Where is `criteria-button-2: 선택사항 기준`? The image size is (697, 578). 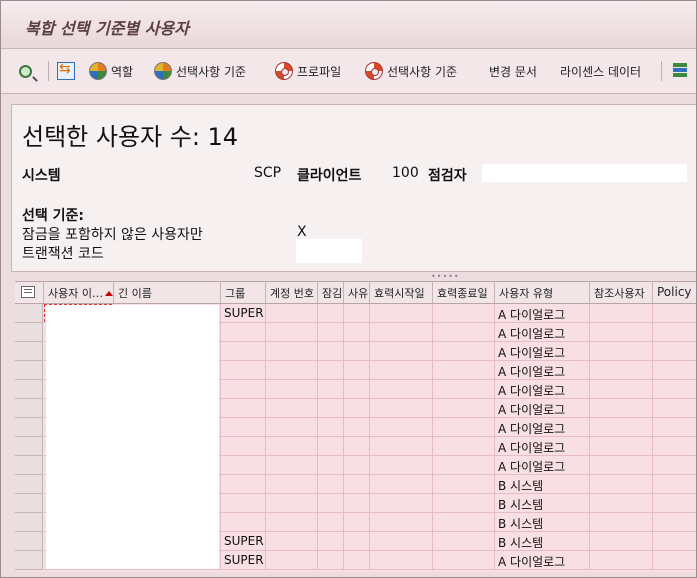 criteria-button-2: 선택사항 기준 is located at coordinates (411, 71).